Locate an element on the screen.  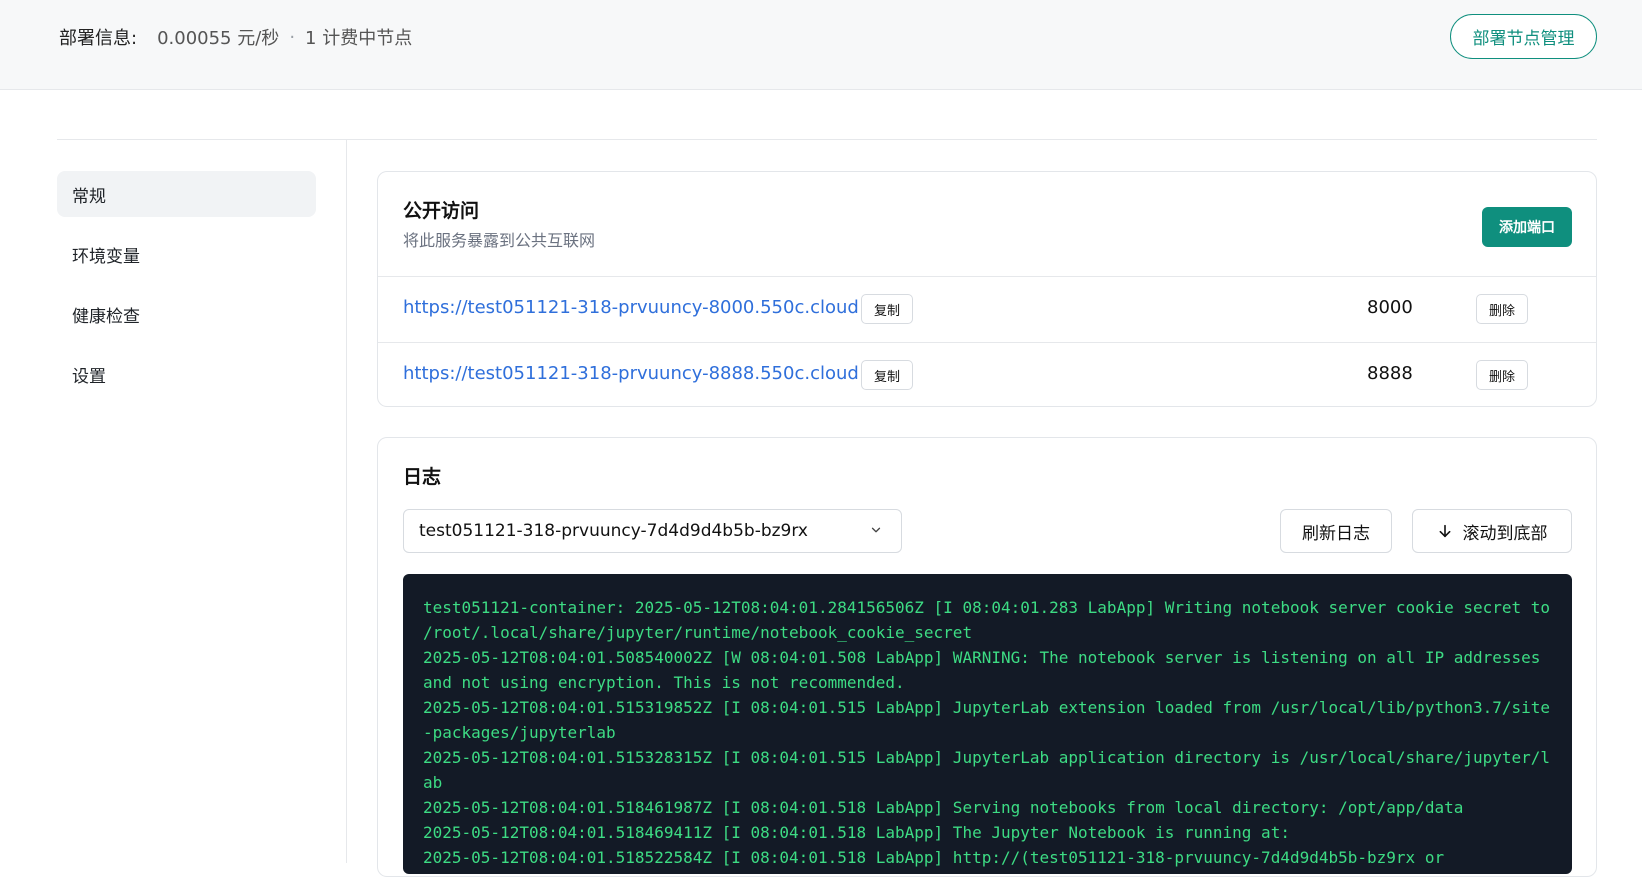
sidebar-item-health-check: 健康检查 is located at coordinates (186, 314).